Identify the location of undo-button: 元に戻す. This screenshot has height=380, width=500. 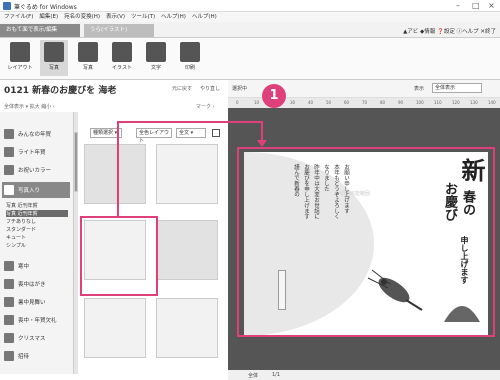
(182, 88).